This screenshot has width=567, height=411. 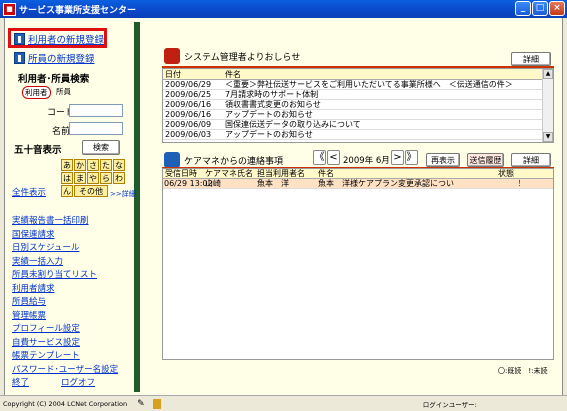 What do you see at coordinates (485, 160) in the screenshot?
I see `history-button: 送信履歴` at bounding box center [485, 160].